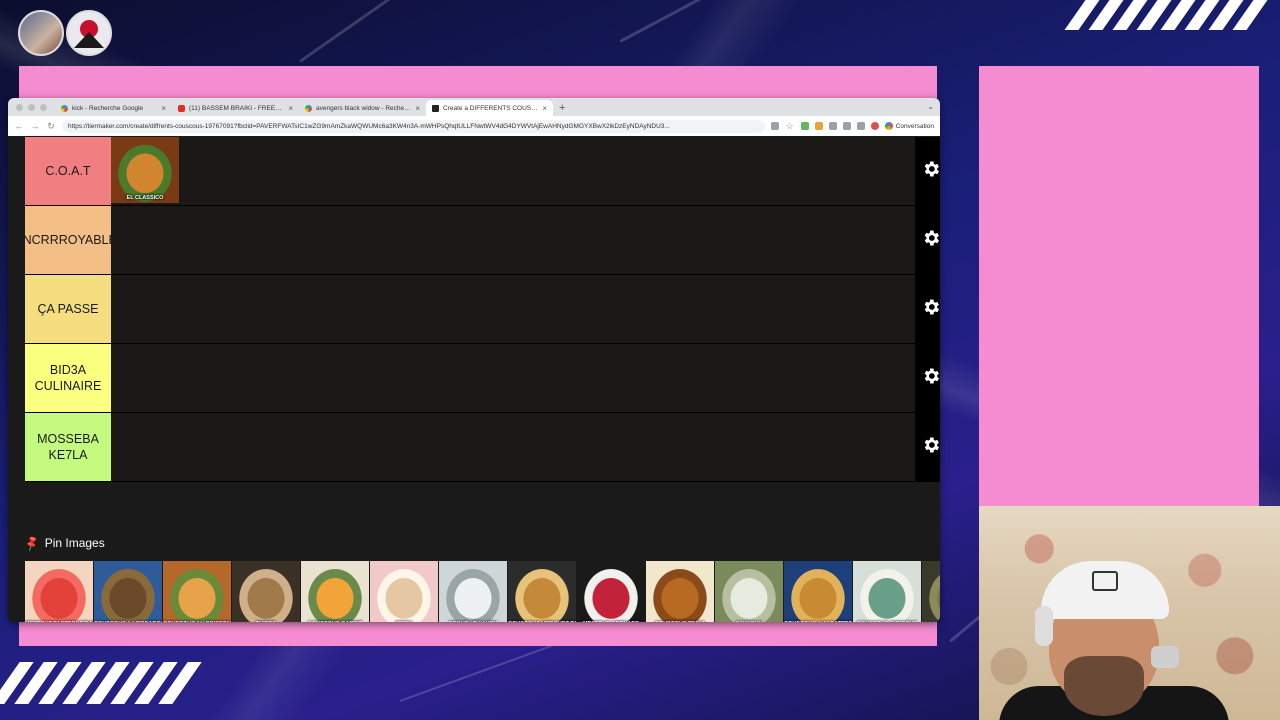  I want to click on browser-tab: kick - Recherche Google ×, so click(113, 108).